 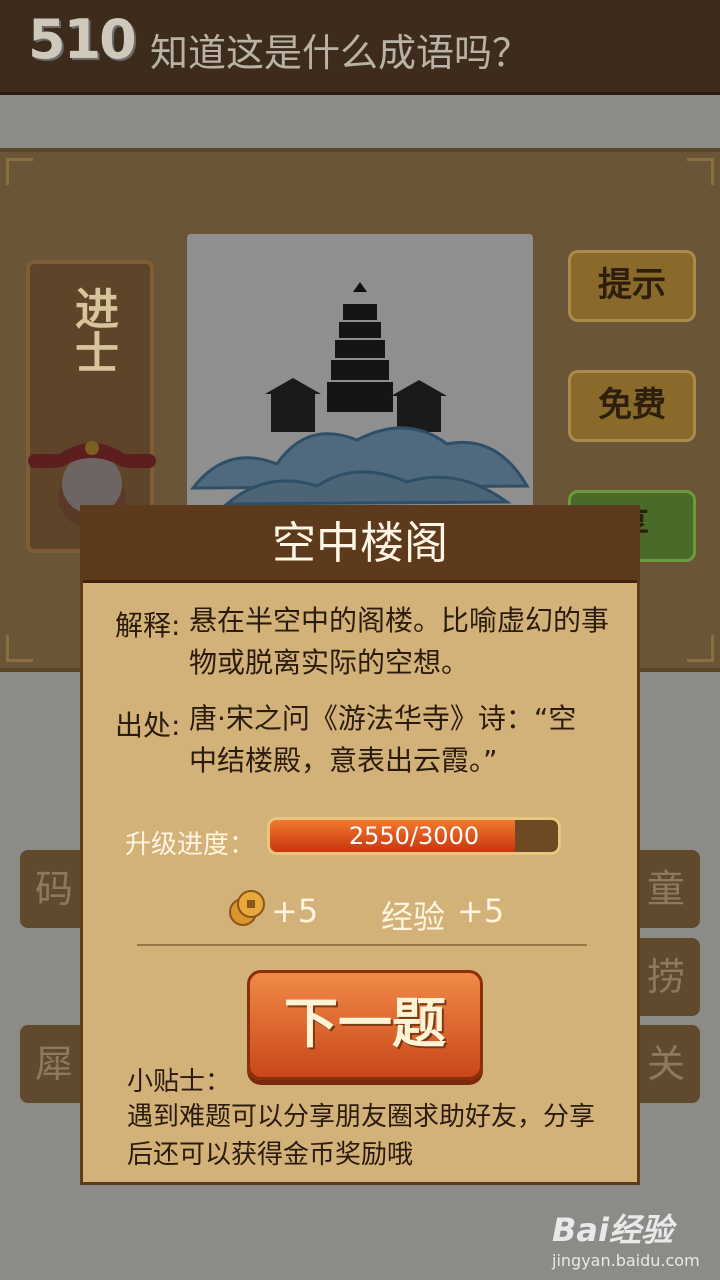 What do you see at coordinates (148, 725) in the screenshot?
I see `source-label: 出处:` at bounding box center [148, 725].